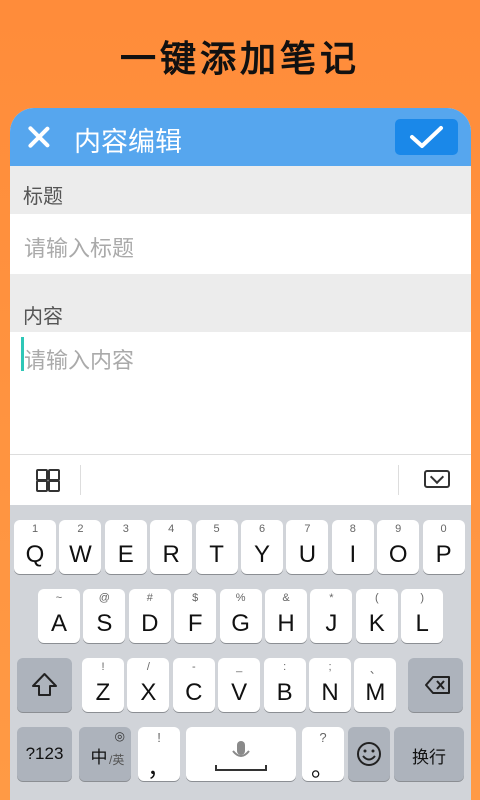 This screenshot has height=800, width=480. I want to click on period-key: ? 。, so click(323, 754).